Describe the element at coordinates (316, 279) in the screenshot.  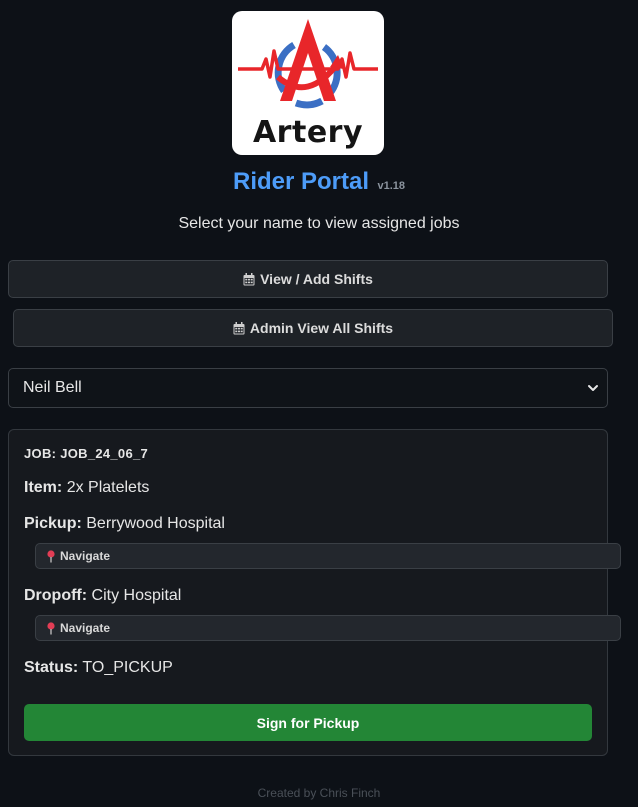
I see `view-add-shifts-label: View / Add Shifts` at that location.